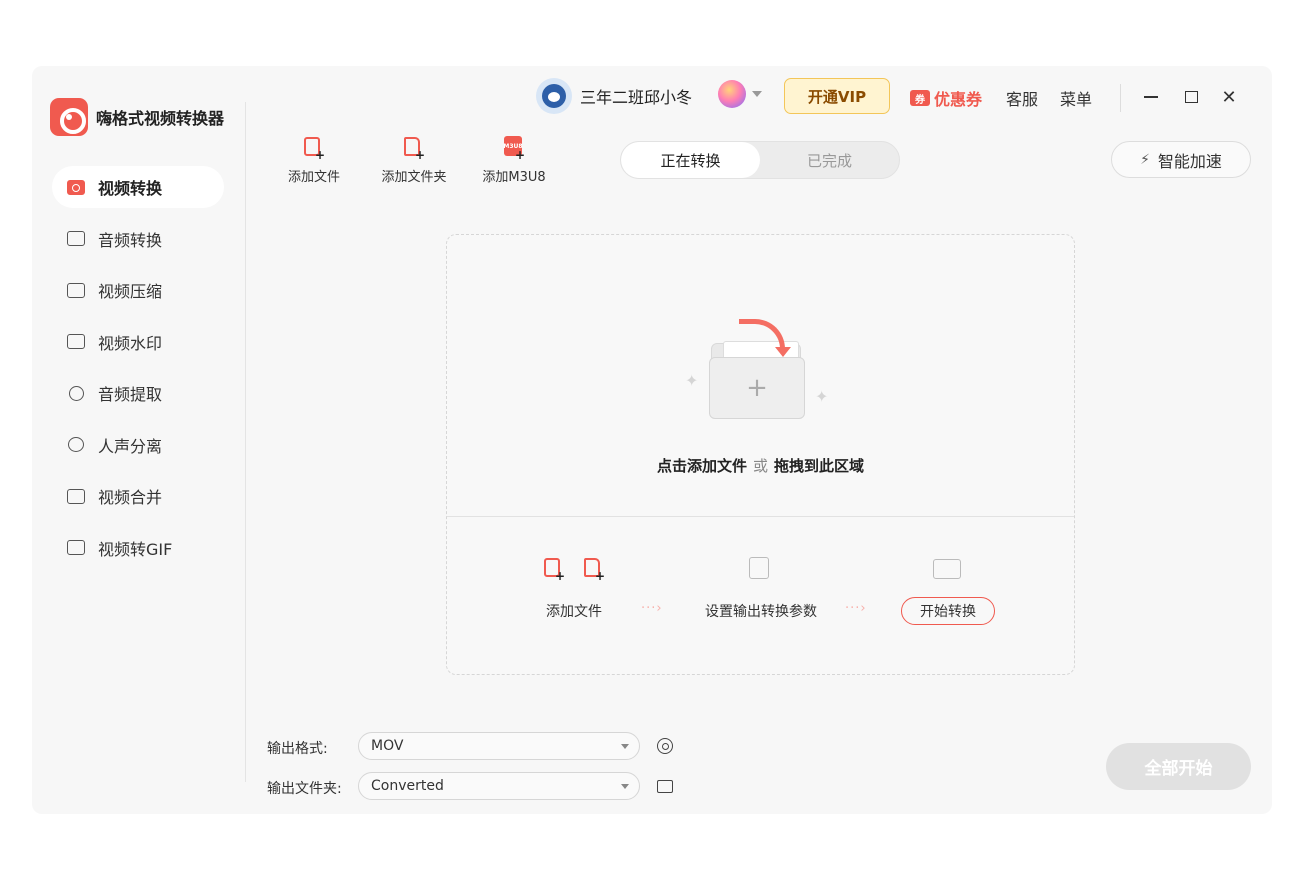 The height and width of the screenshot is (888, 1304). Describe the element at coordinates (297, 748) in the screenshot. I see `output-format-label: 输出格式:` at that location.